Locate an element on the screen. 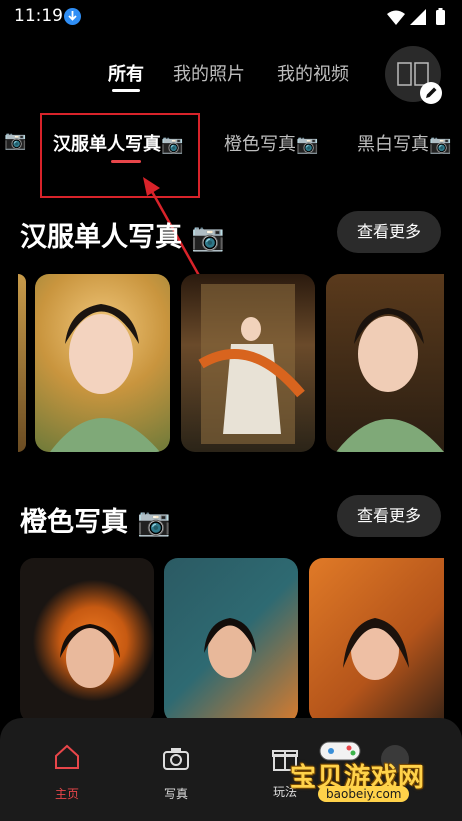 The width and height of the screenshot is (462, 821). view-more-button-hanfu: 查看更多 is located at coordinates (389, 232).